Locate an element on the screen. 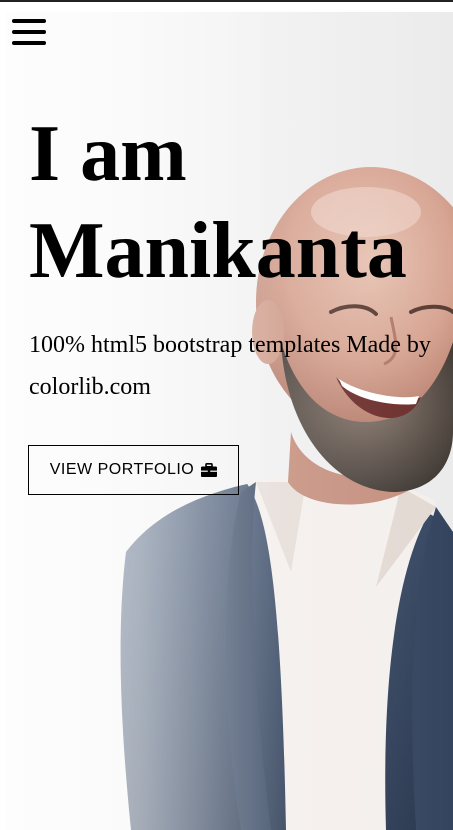  headline-line-1: I am is located at coordinates (108, 154).